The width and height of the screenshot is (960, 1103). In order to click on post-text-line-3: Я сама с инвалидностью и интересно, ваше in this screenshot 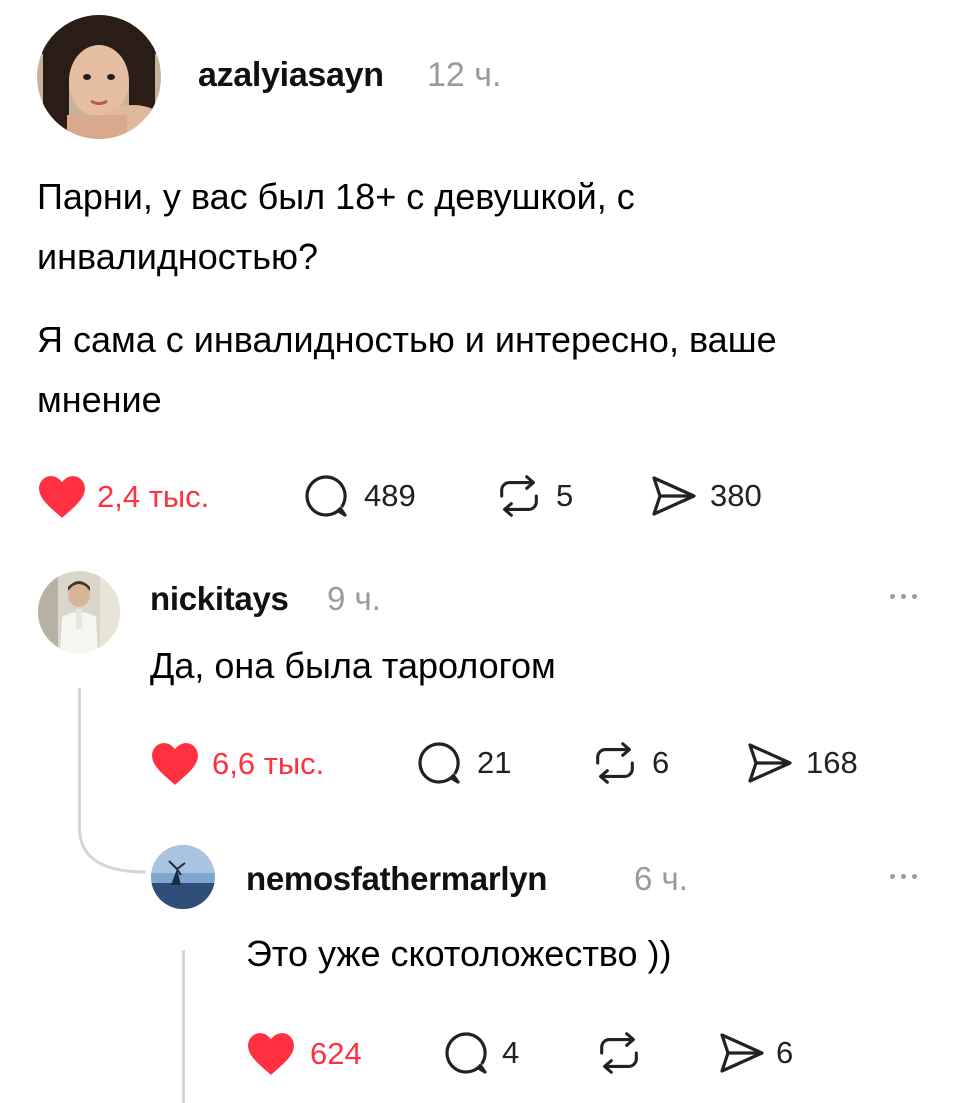, I will do `click(407, 339)`.